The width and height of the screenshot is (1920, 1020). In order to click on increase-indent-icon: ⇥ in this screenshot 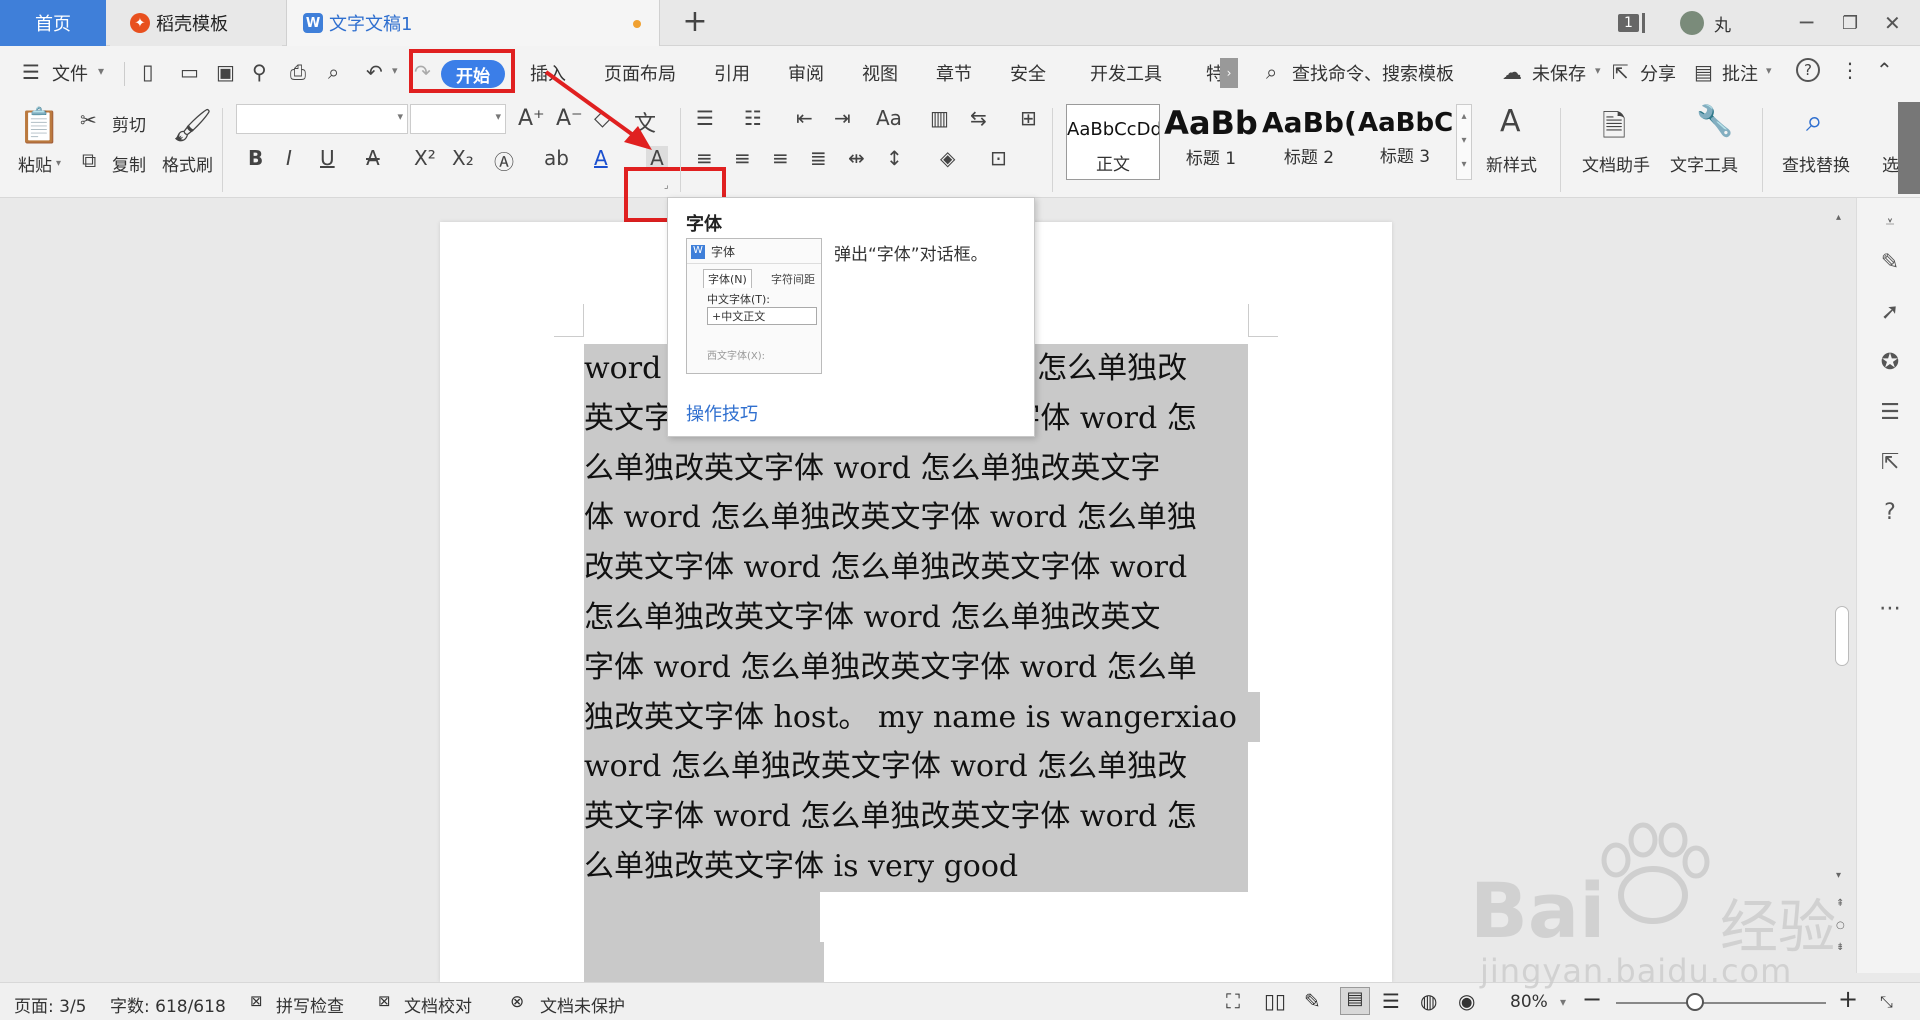, I will do `click(842, 118)`.